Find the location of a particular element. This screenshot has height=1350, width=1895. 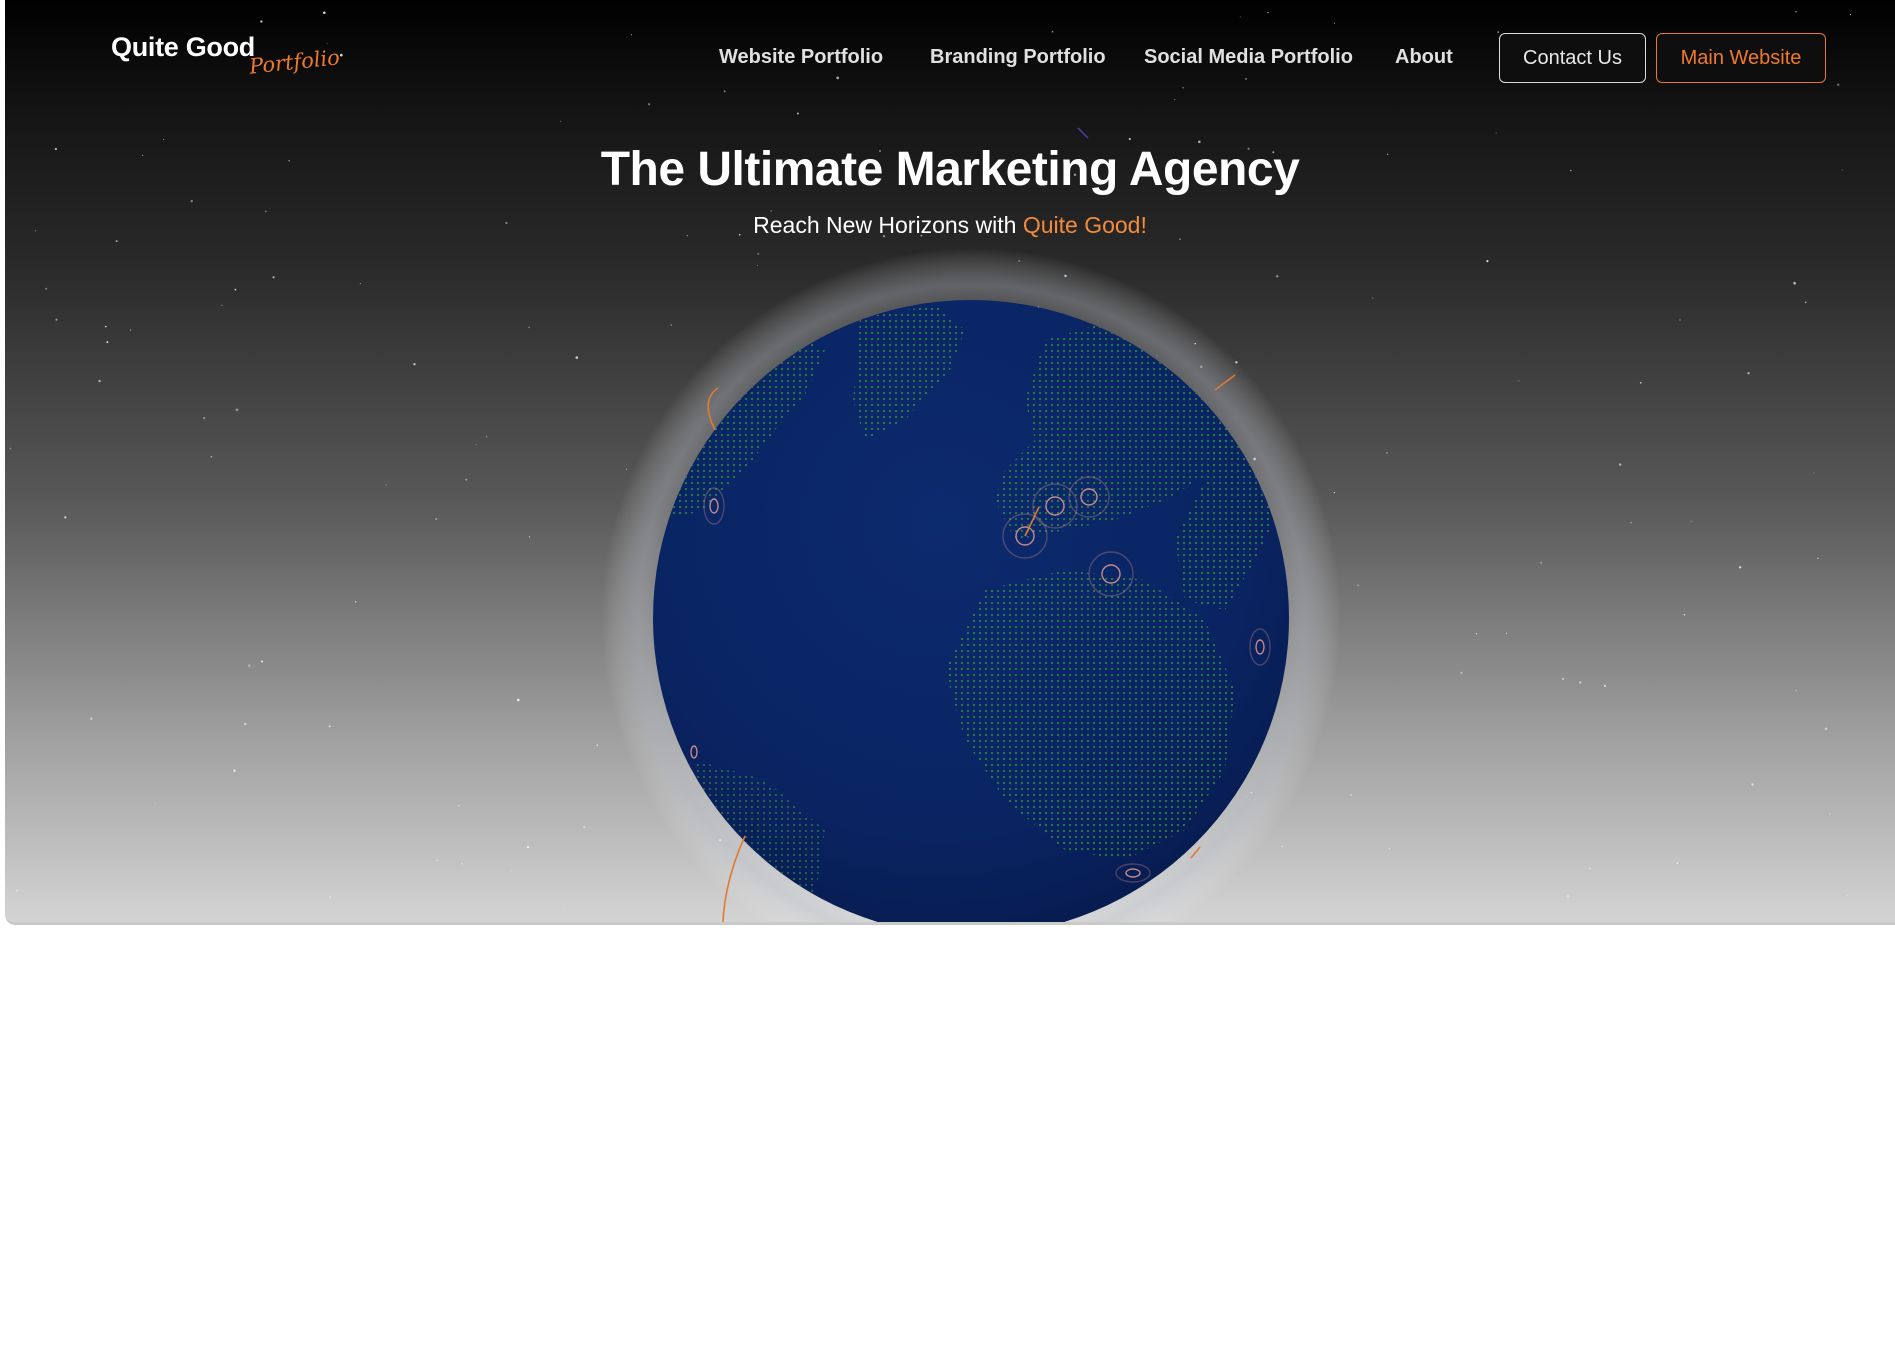

hero-subtitle-accent: Quite Good! is located at coordinates (1084, 225).